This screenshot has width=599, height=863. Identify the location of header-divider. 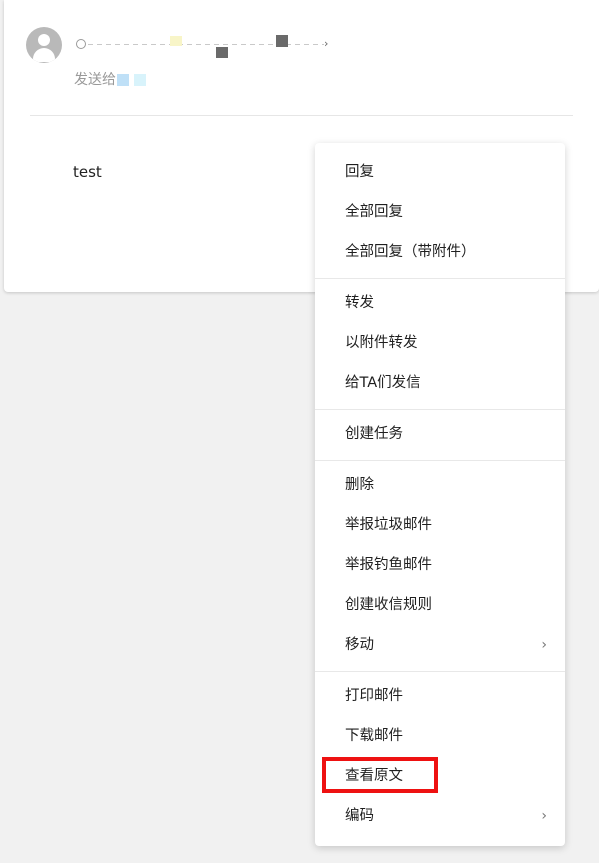
(301, 115).